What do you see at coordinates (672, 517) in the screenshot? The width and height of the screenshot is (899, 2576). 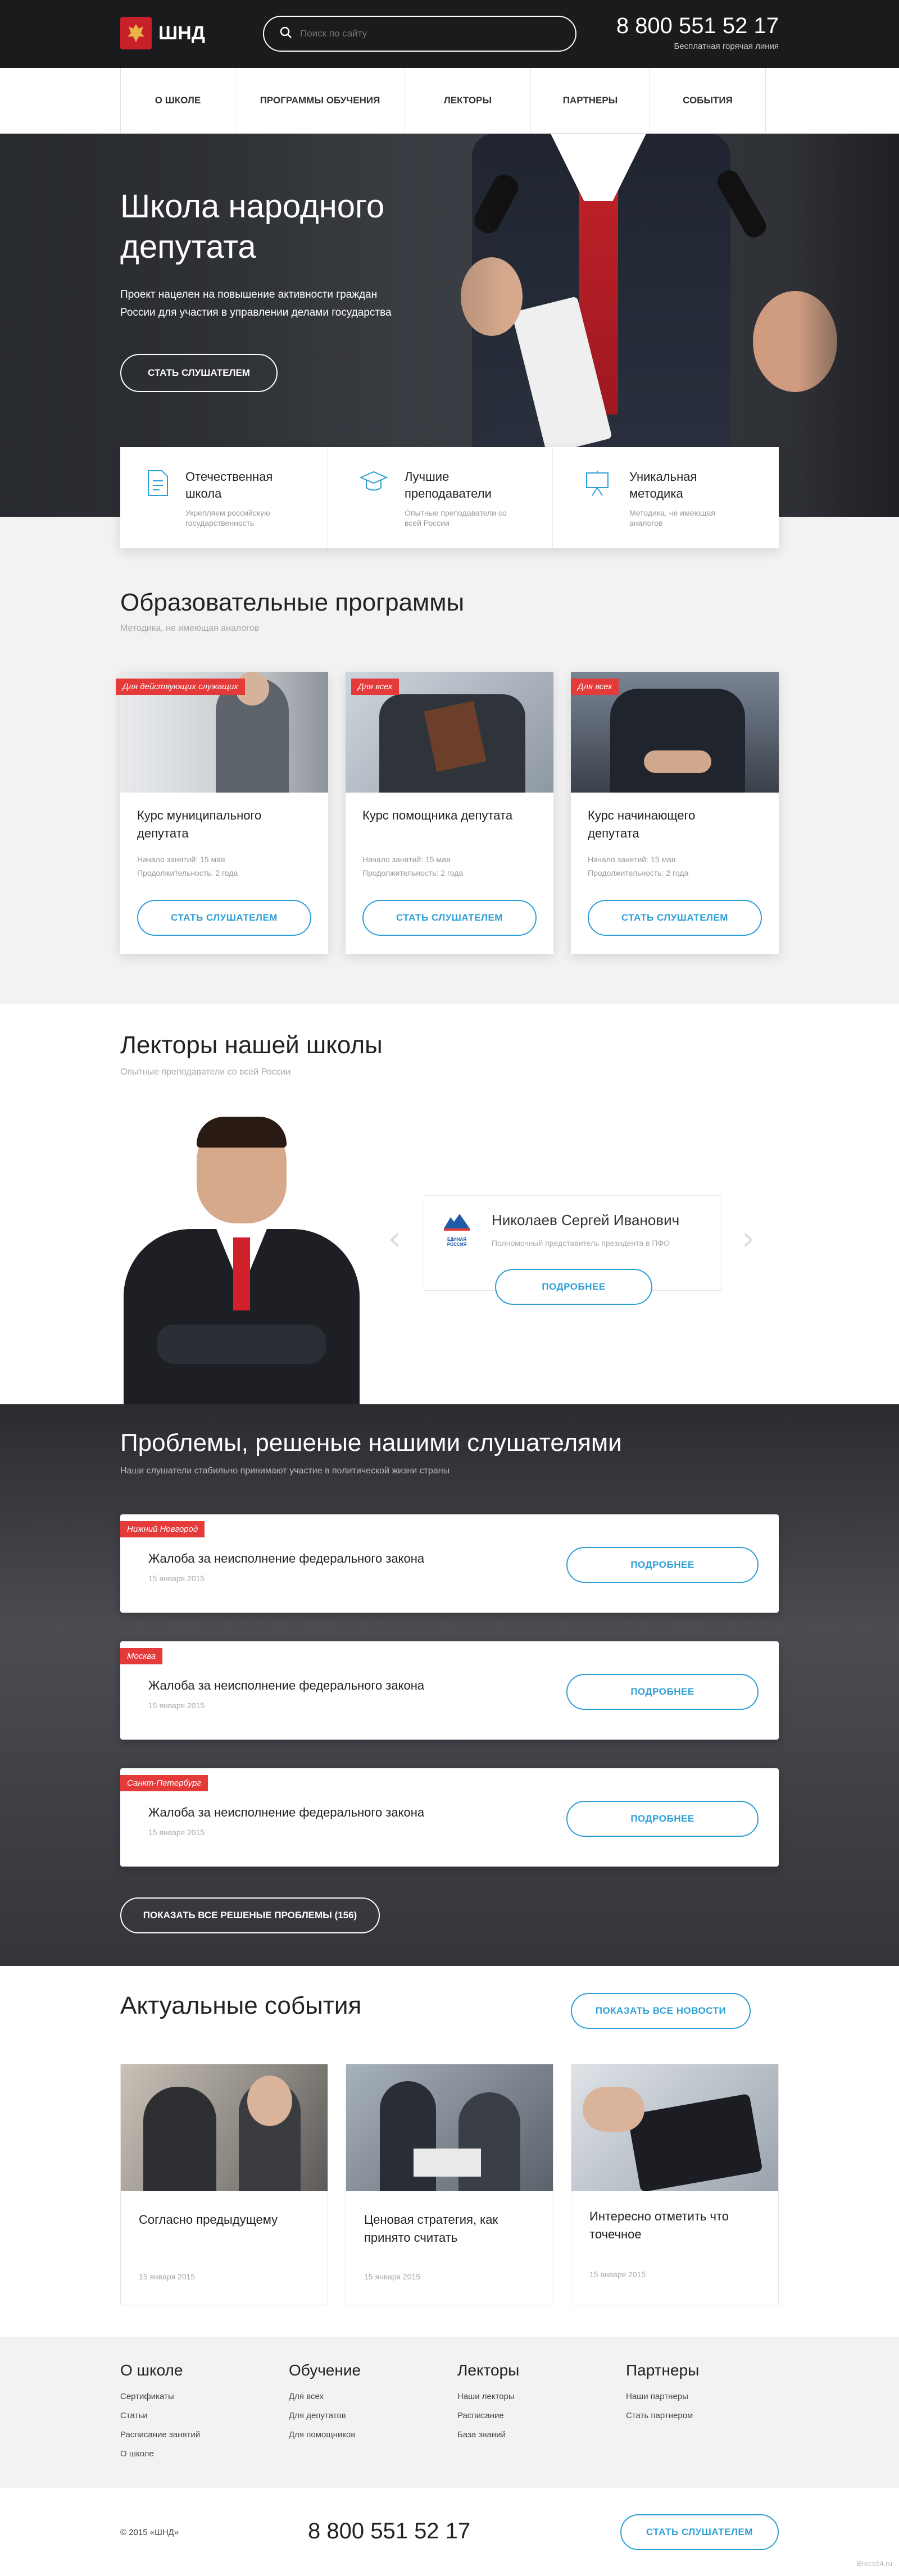 I see `feature-desc: Методика, не имеющая аналогов` at bounding box center [672, 517].